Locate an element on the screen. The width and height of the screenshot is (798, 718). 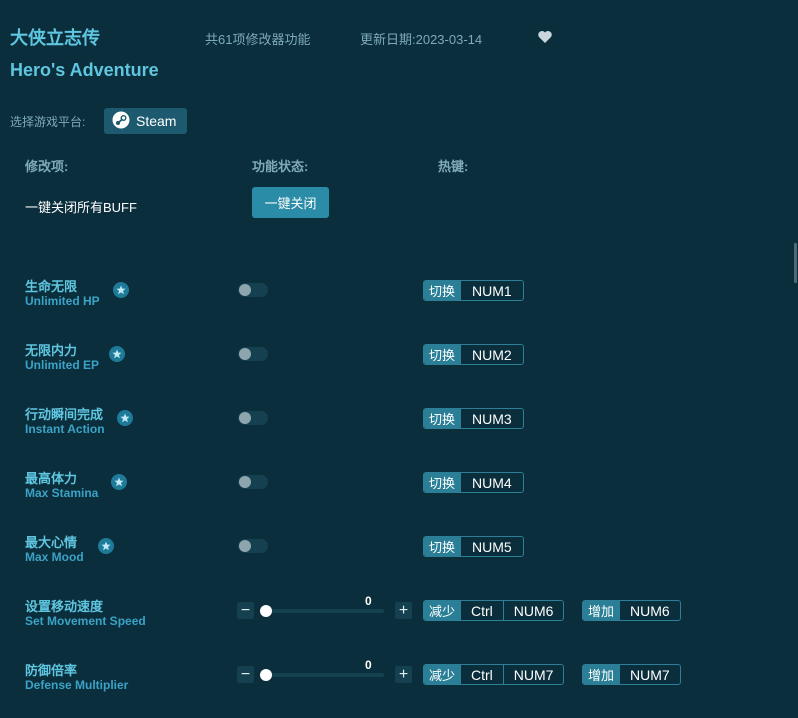
cheat-label-cn: 最高体力 is located at coordinates (51, 478).